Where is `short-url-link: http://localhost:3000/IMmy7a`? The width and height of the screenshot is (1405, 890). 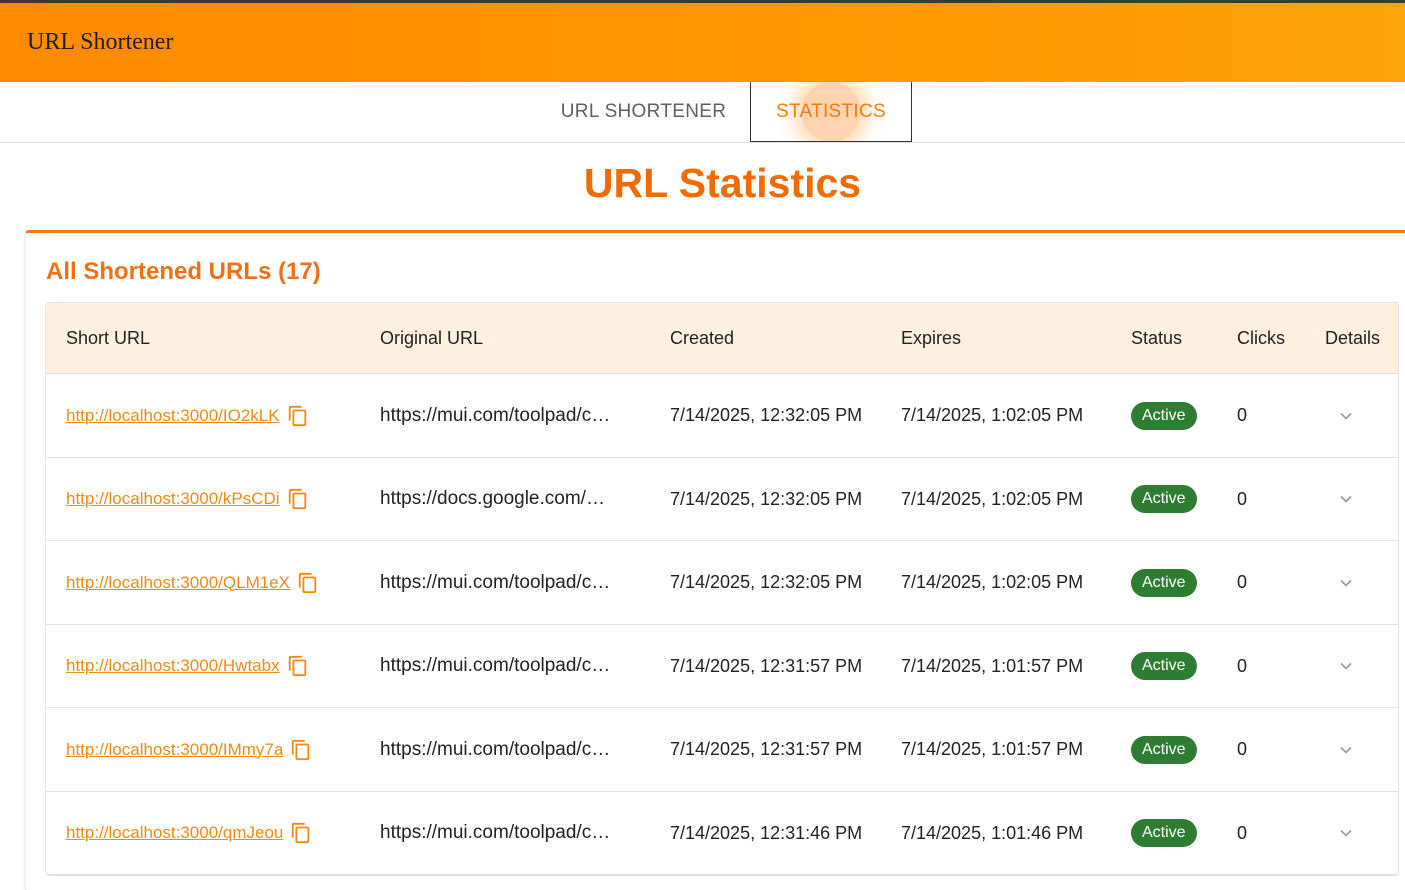
short-url-link: http://localhost:3000/IMmy7a is located at coordinates (174, 750).